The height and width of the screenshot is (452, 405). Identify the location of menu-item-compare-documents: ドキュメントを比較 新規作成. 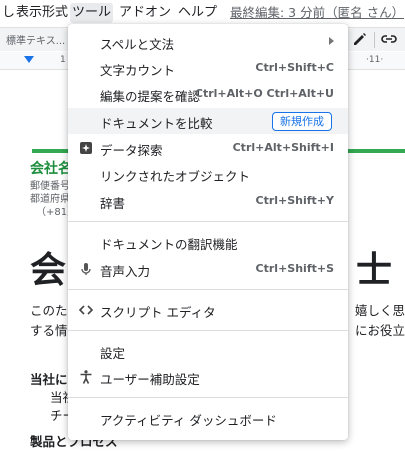
(208, 121).